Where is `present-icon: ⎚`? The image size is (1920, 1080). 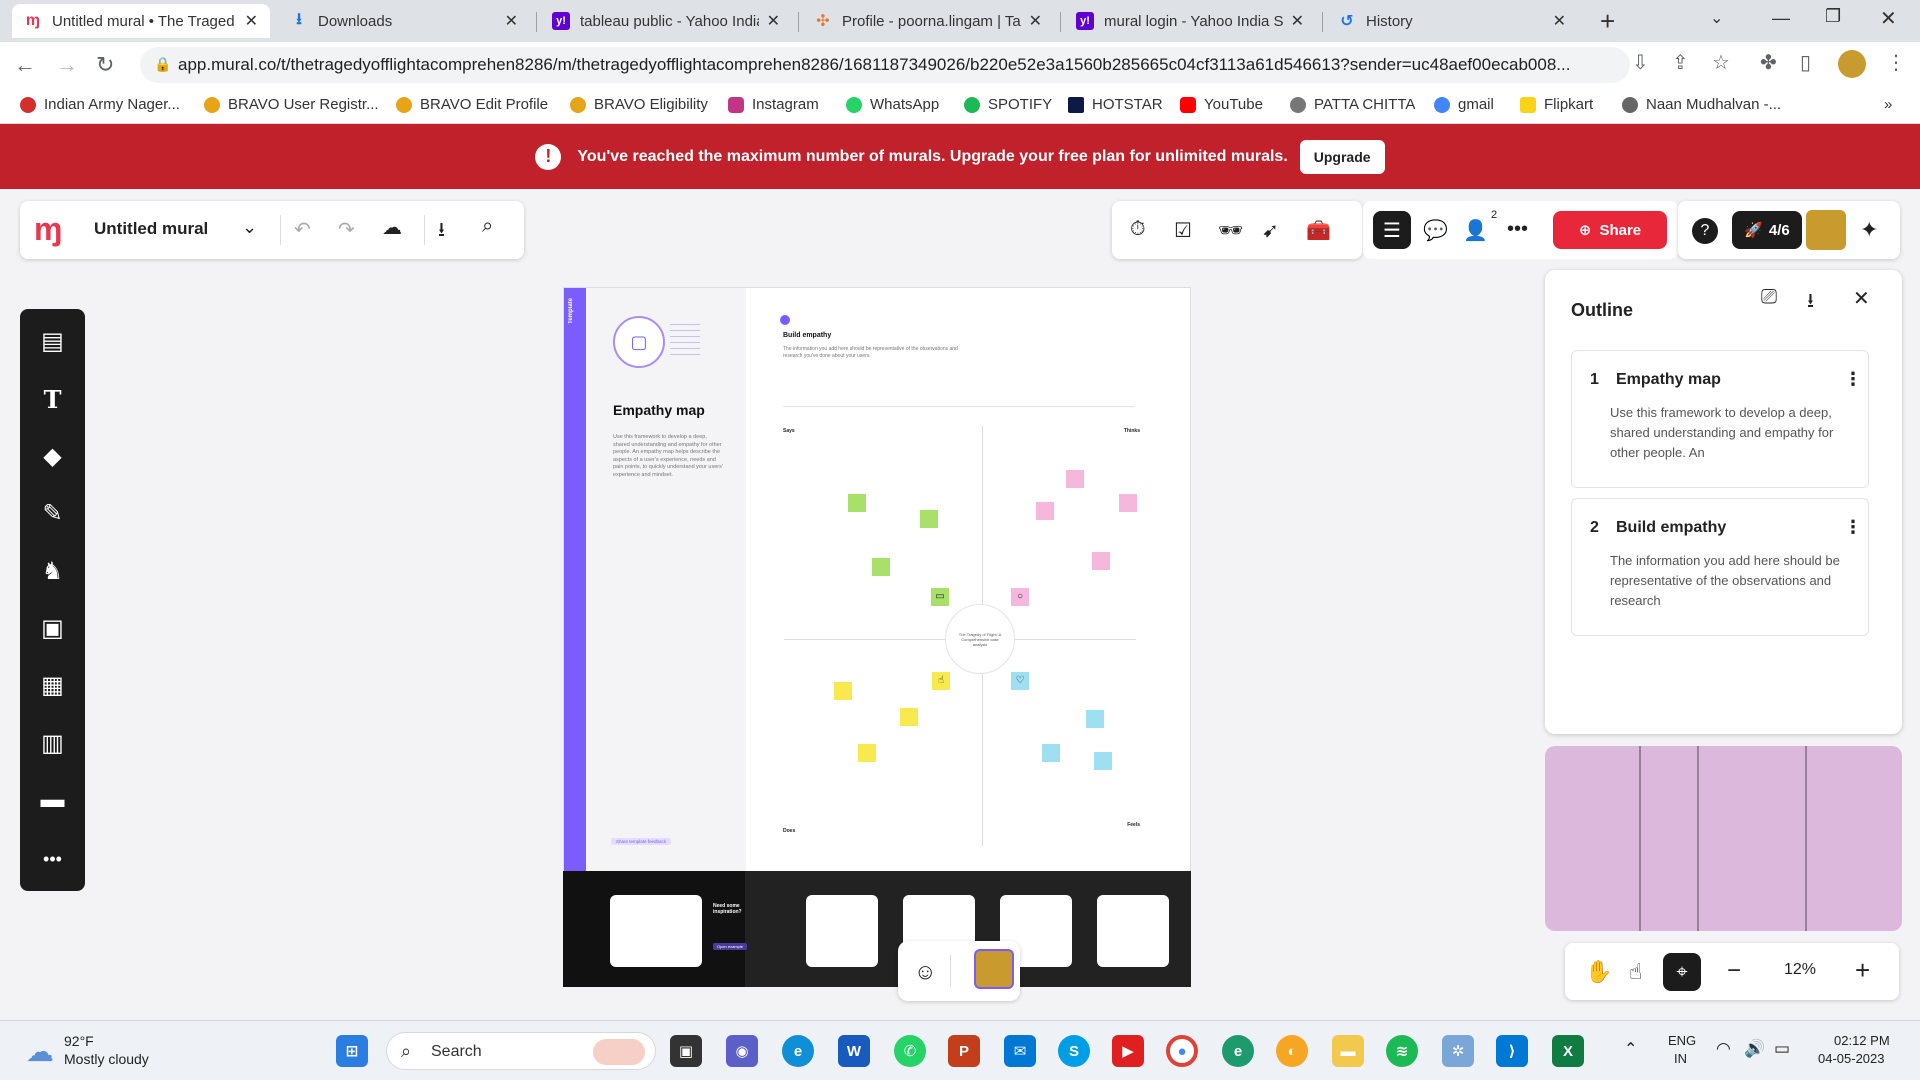
present-icon: ⎚ is located at coordinates (1769, 297).